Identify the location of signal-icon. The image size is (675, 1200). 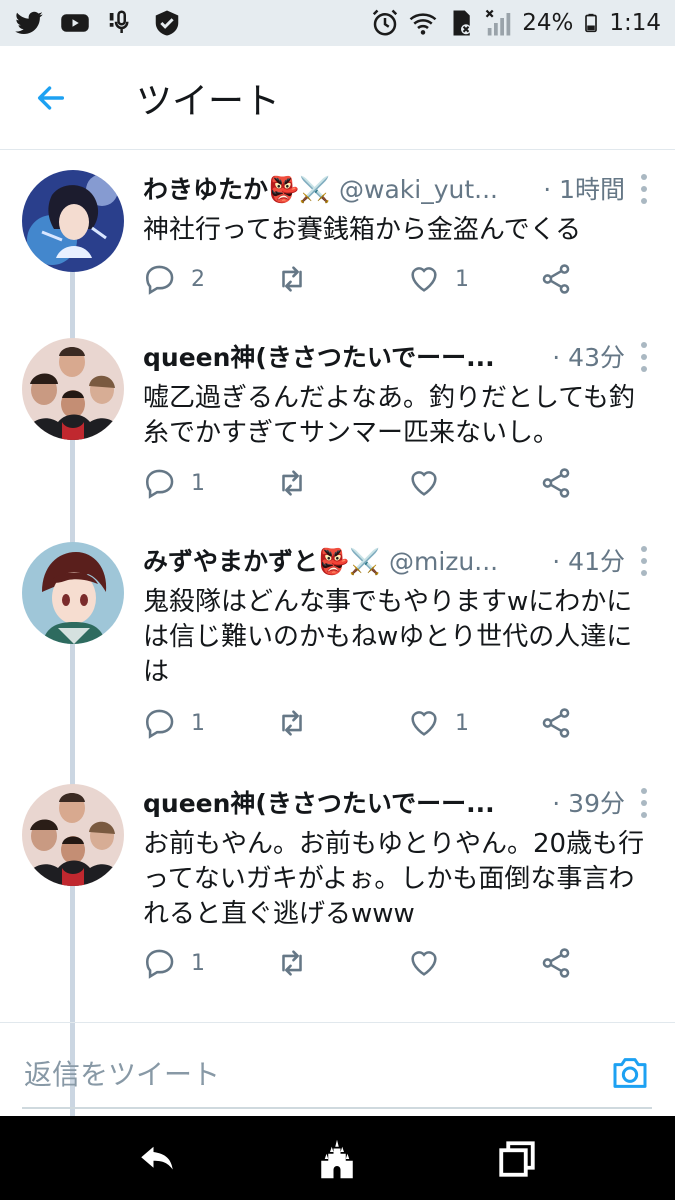
(498, 22).